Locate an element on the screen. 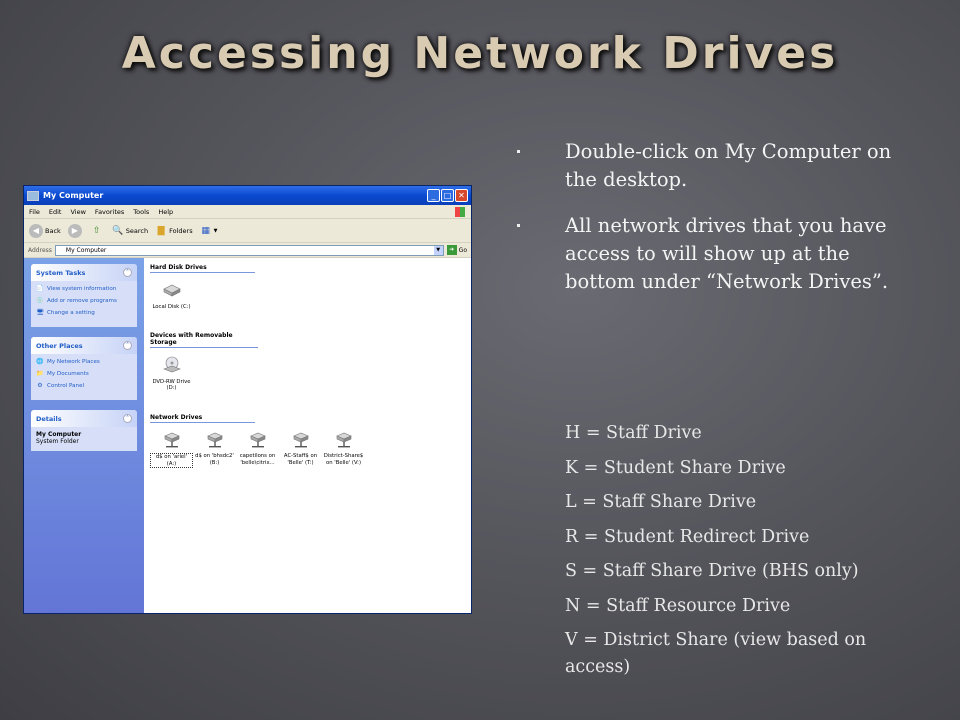  link-label: Change a setting is located at coordinates (71, 313).